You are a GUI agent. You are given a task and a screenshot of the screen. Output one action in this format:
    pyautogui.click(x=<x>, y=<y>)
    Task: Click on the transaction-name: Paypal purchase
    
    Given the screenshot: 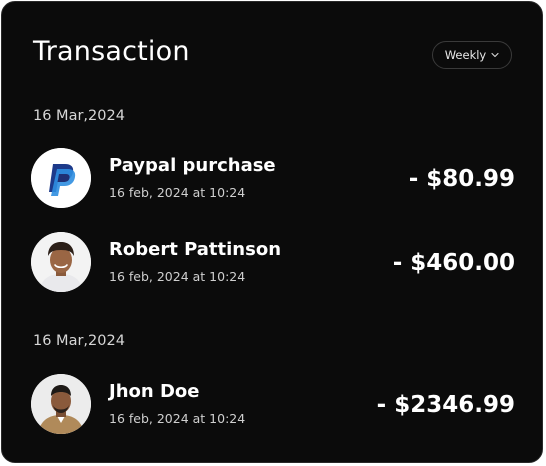 What is the action you would take?
    pyautogui.click(x=192, y=165)
    